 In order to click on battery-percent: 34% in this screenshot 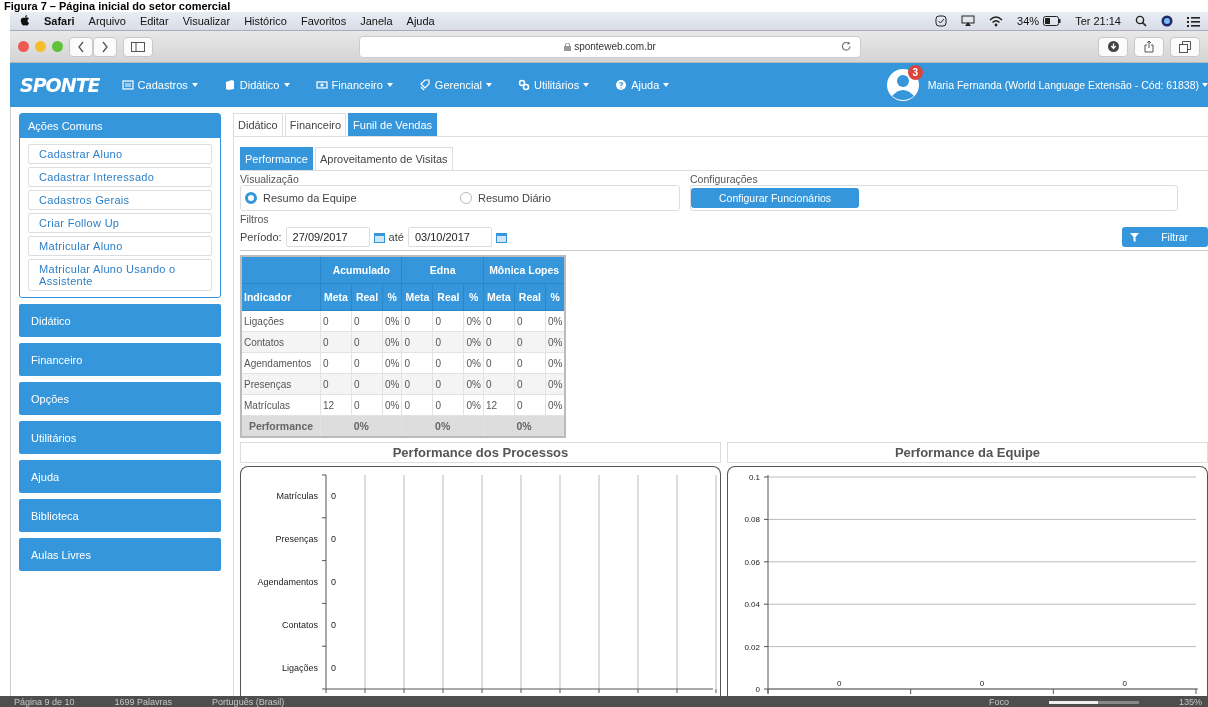, I will do `click(1028, 21)`.